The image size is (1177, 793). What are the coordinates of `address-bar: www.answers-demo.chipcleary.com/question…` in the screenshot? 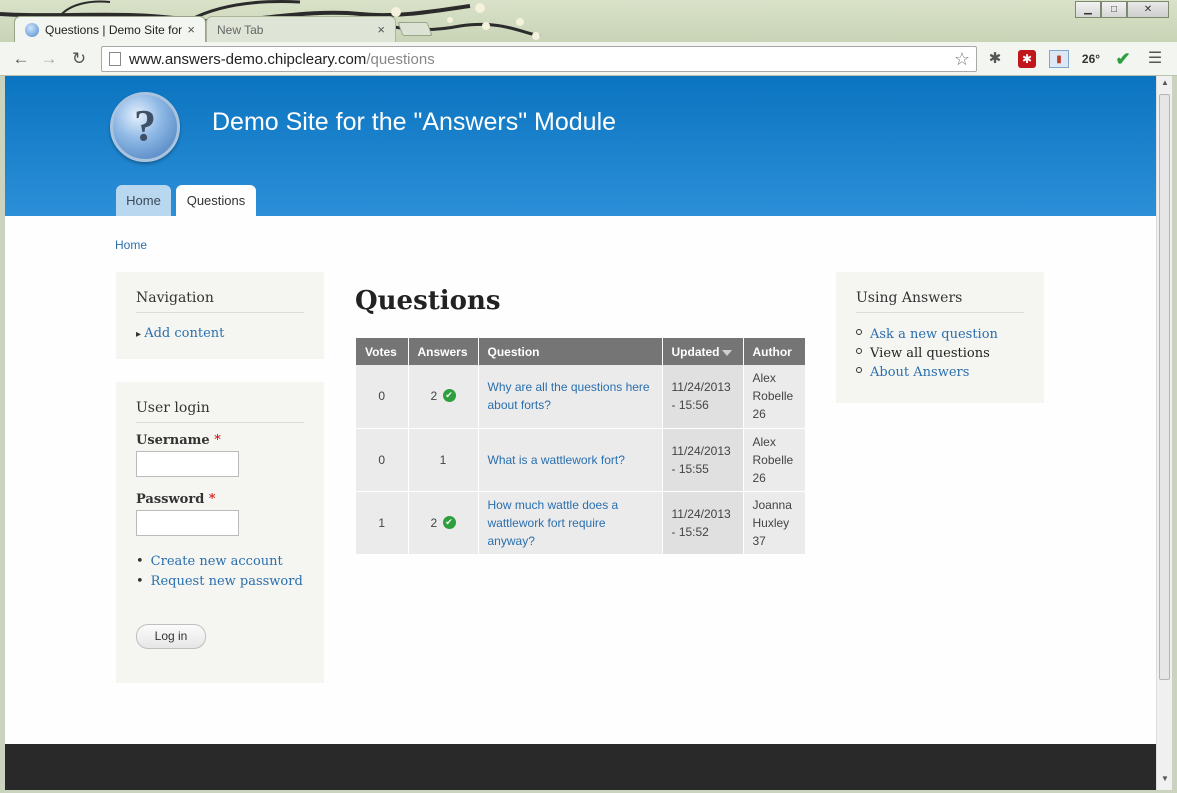 It's located at (539, 59).